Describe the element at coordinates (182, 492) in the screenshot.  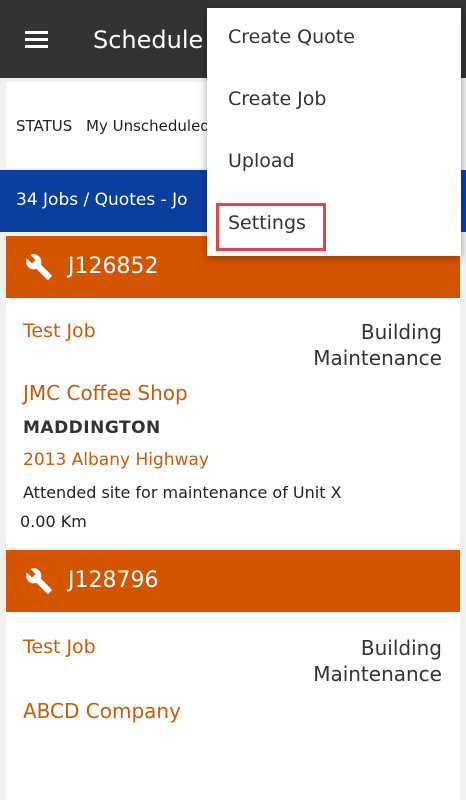
I see `job-description: Attended site for maintenance of Unit X` at that location.